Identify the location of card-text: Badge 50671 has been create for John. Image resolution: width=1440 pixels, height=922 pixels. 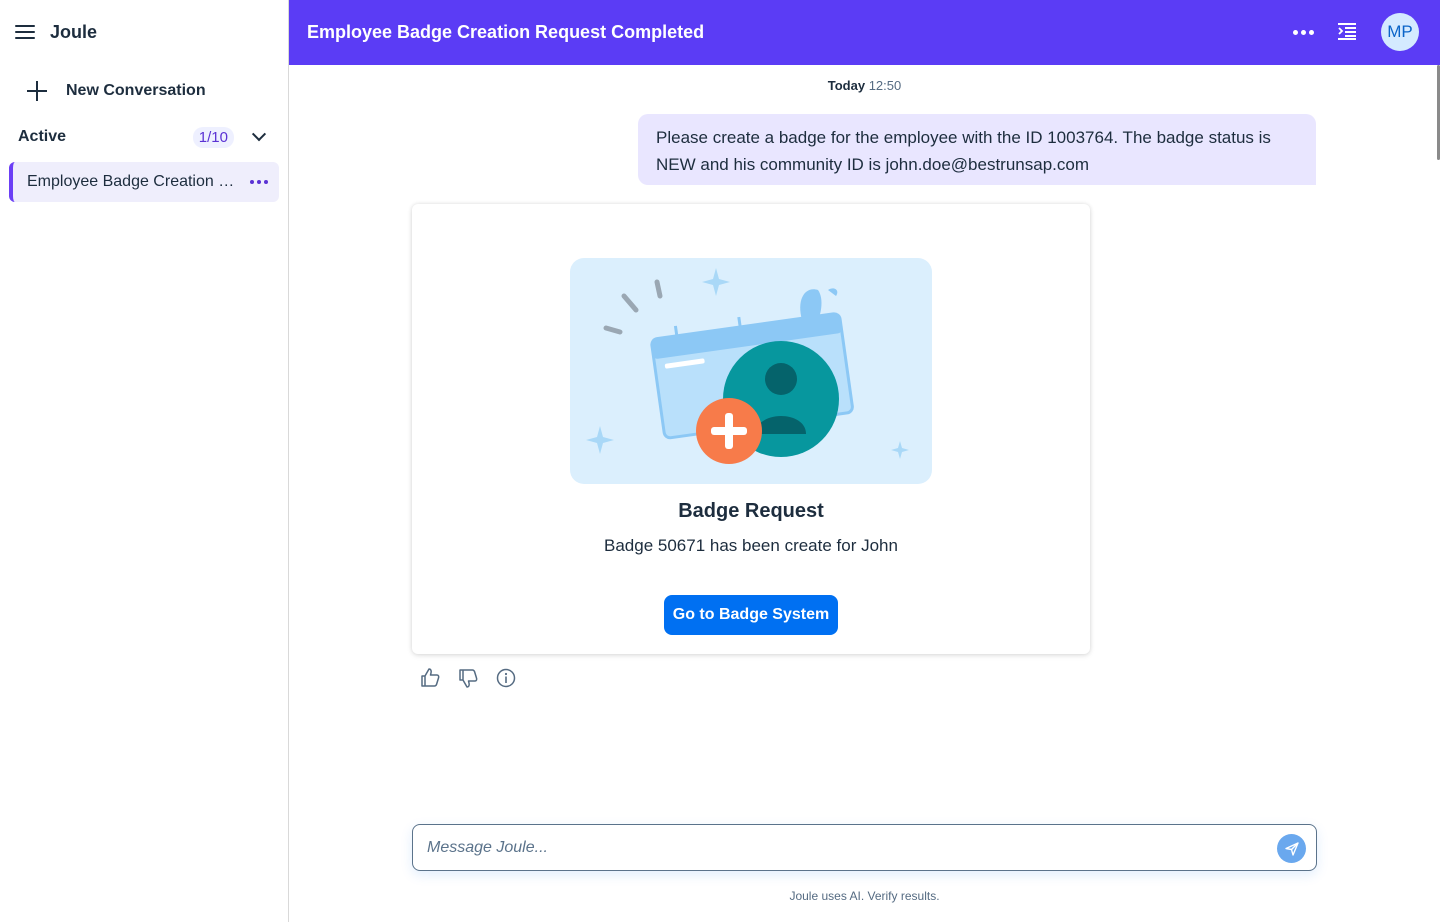
(751, 545).